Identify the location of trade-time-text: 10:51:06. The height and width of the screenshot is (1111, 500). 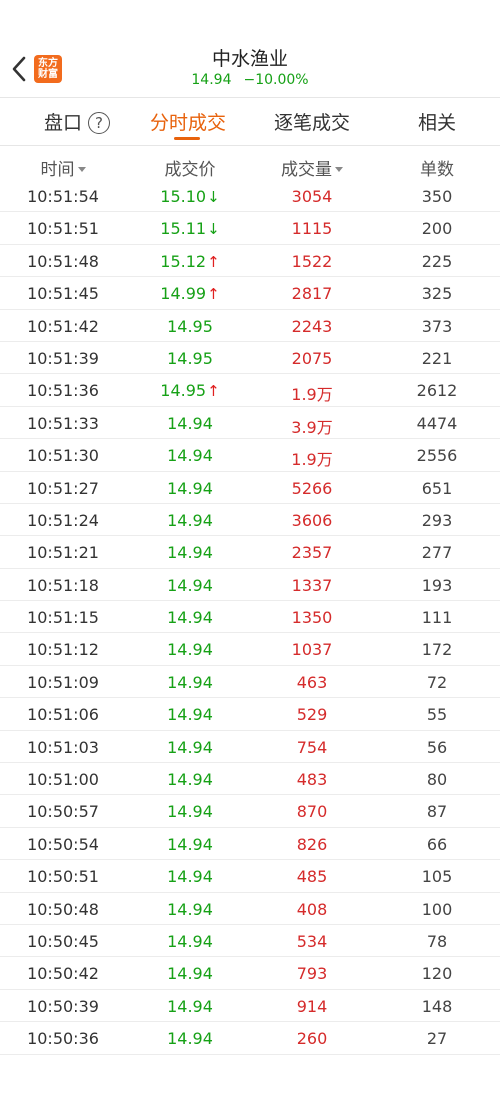
(63, 715).